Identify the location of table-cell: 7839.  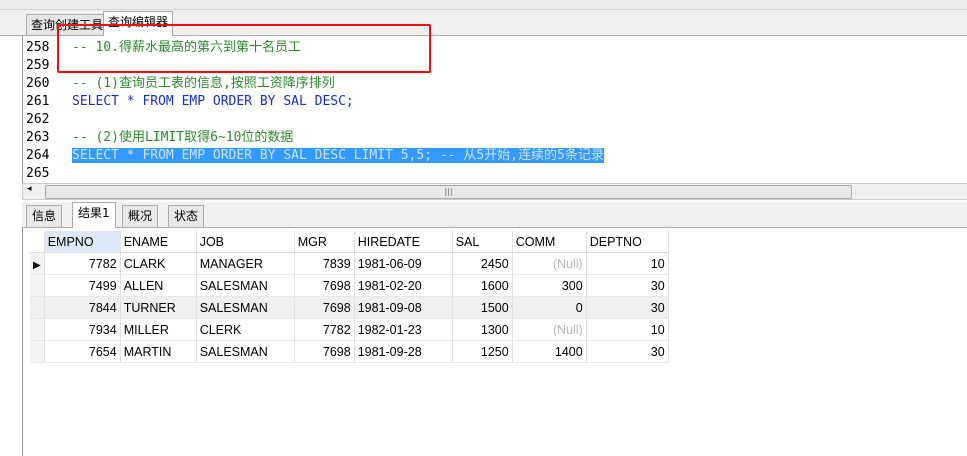
(324, 263).